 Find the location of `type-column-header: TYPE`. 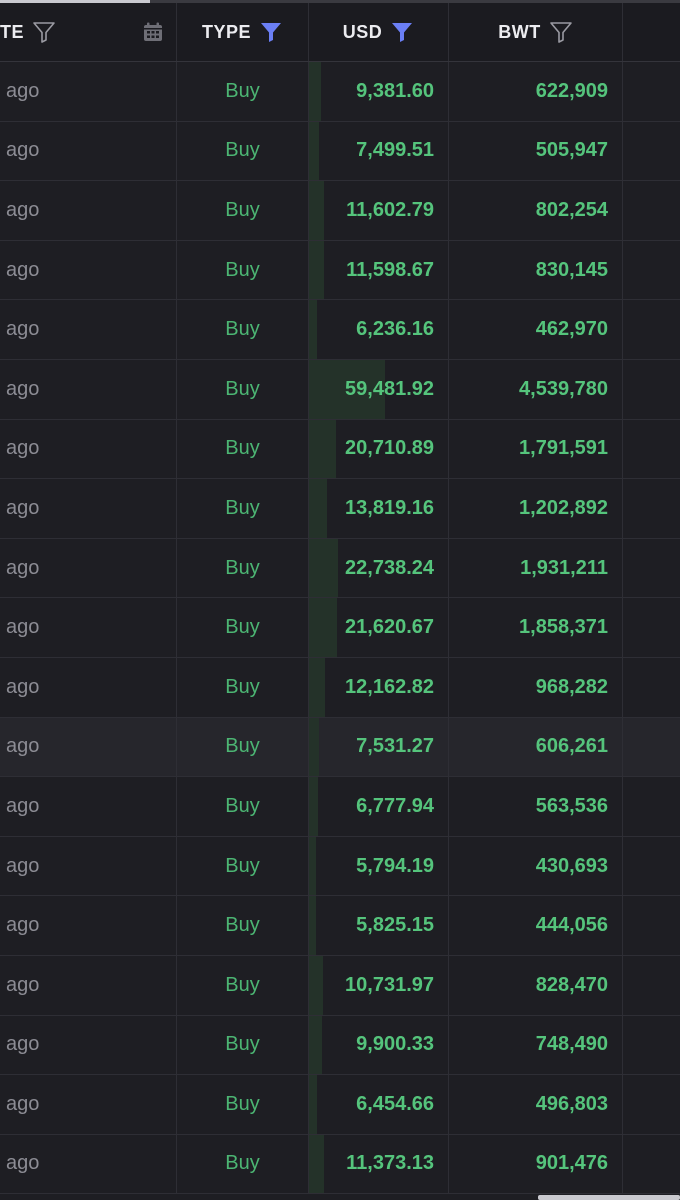

type-column-header: TYPE is located at coordinates (243, 32).